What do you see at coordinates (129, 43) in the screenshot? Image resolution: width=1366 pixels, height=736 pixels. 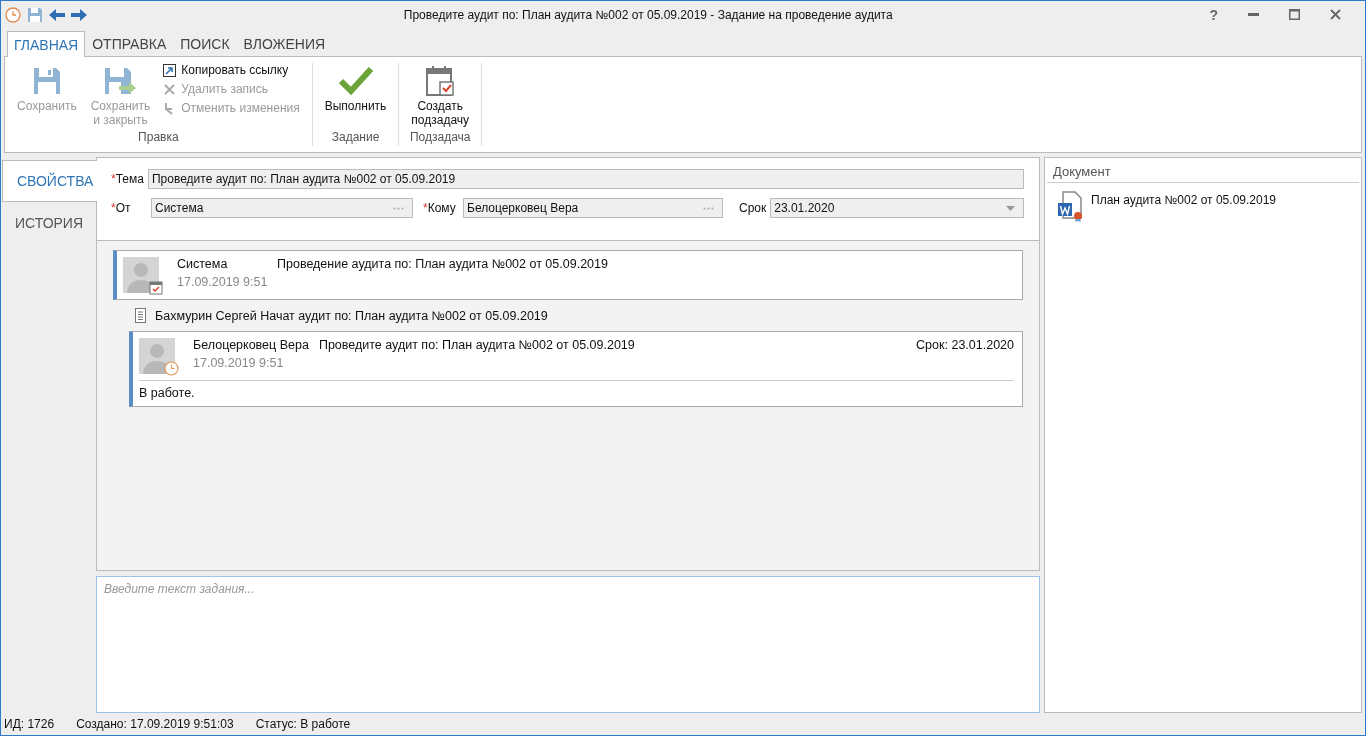 I see `ribbon-tab: ОТПРАВКА` at bounding box center [129, 43].